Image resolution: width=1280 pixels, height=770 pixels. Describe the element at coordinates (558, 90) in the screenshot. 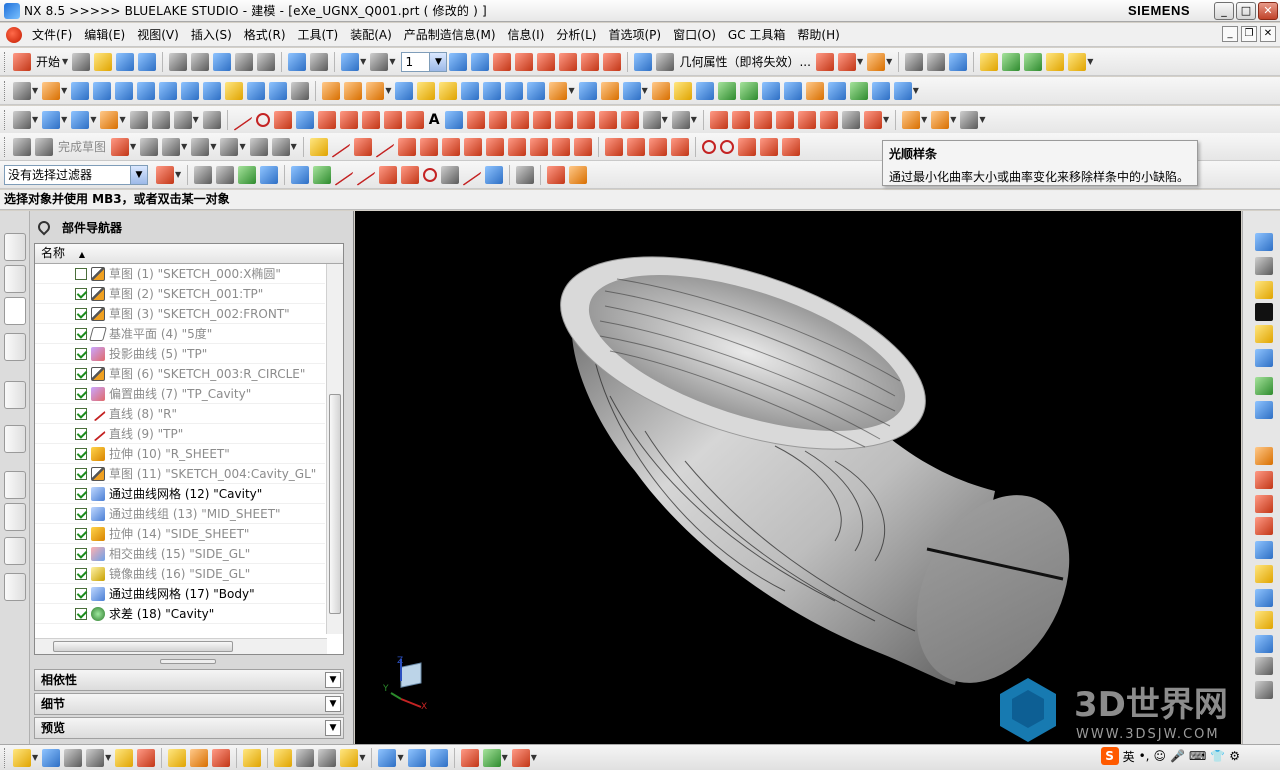

I see `sew-icon` at that location.